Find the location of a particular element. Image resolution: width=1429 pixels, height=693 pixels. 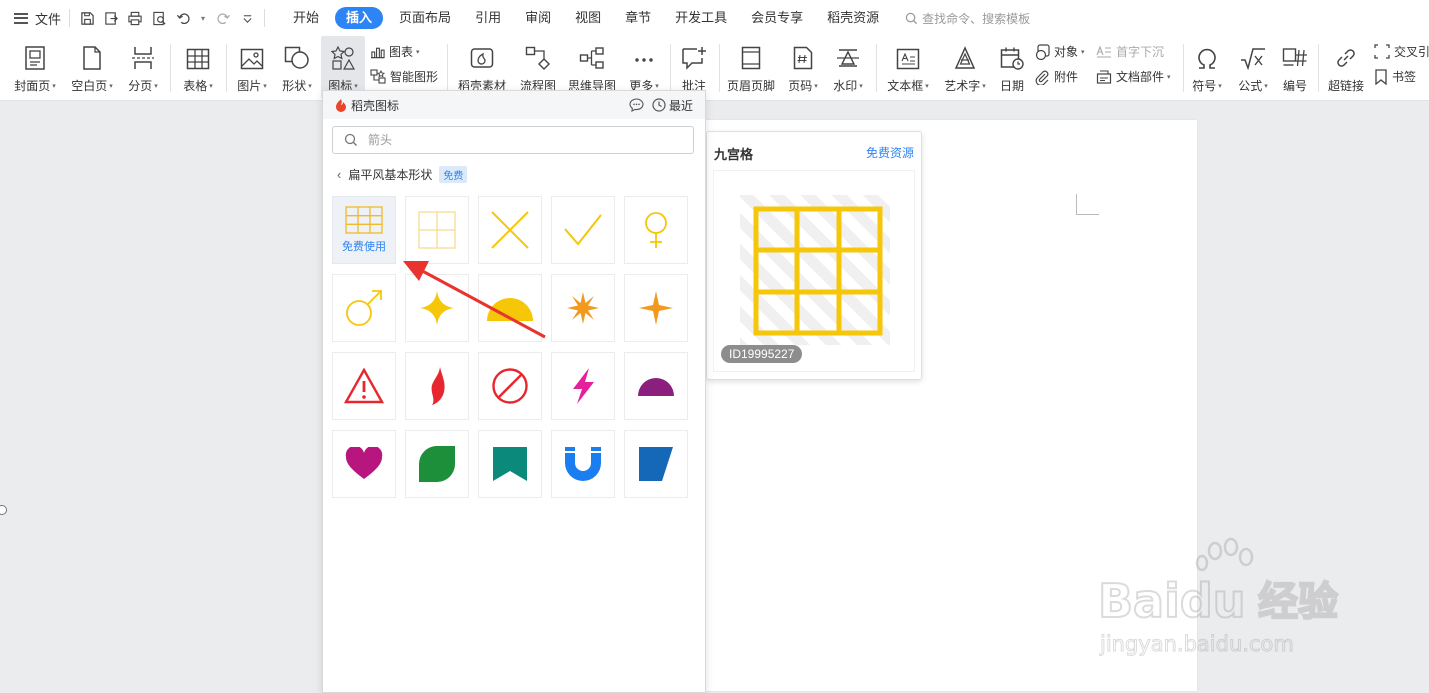

undo-dropdown-icon: ▾ is located at coordinates (203, 18).